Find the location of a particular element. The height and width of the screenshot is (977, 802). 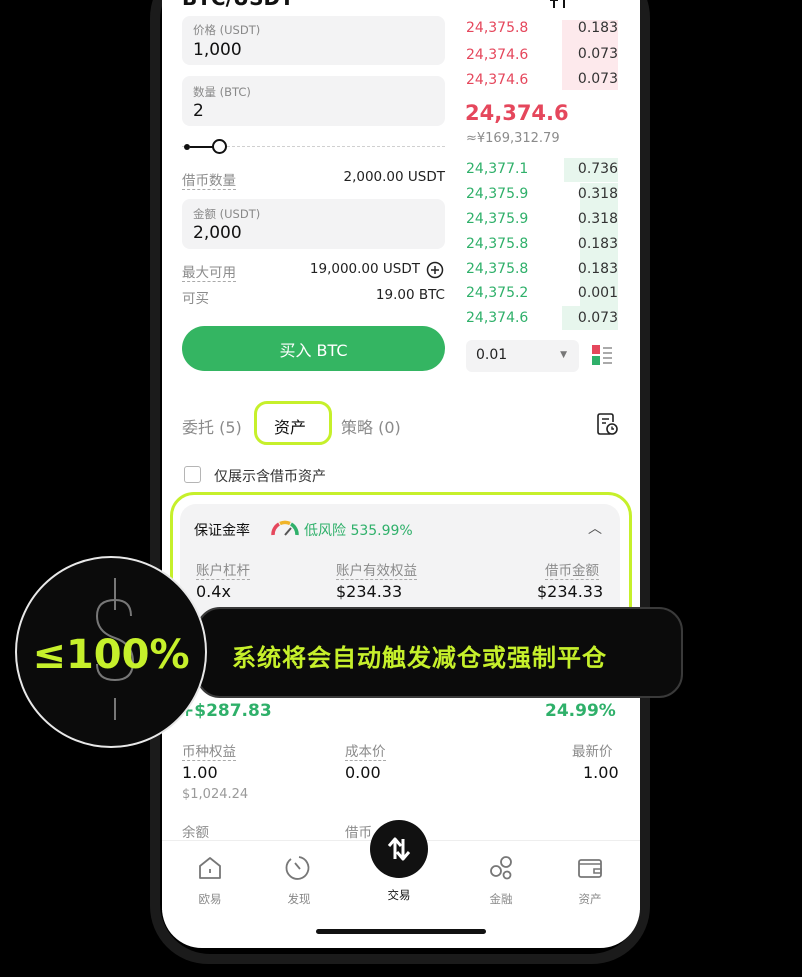

last-price-cny: ≈¥169,312.79 is located at coordinates (513, 138).